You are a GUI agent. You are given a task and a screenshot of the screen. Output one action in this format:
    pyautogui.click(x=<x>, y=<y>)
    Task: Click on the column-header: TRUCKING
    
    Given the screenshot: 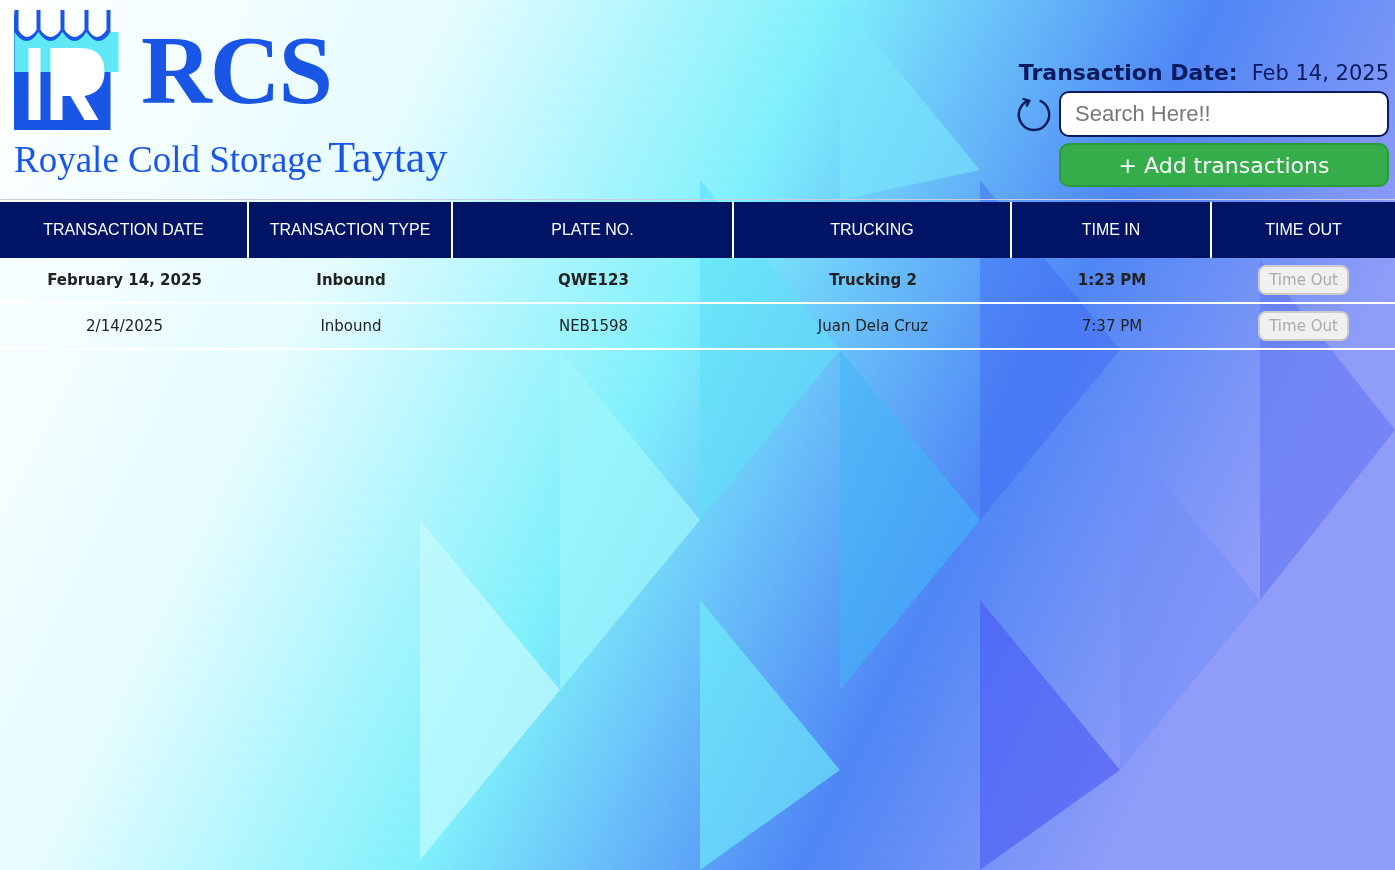 What is the action you would take?
    pyautogui.click(x=873, y=230)
    